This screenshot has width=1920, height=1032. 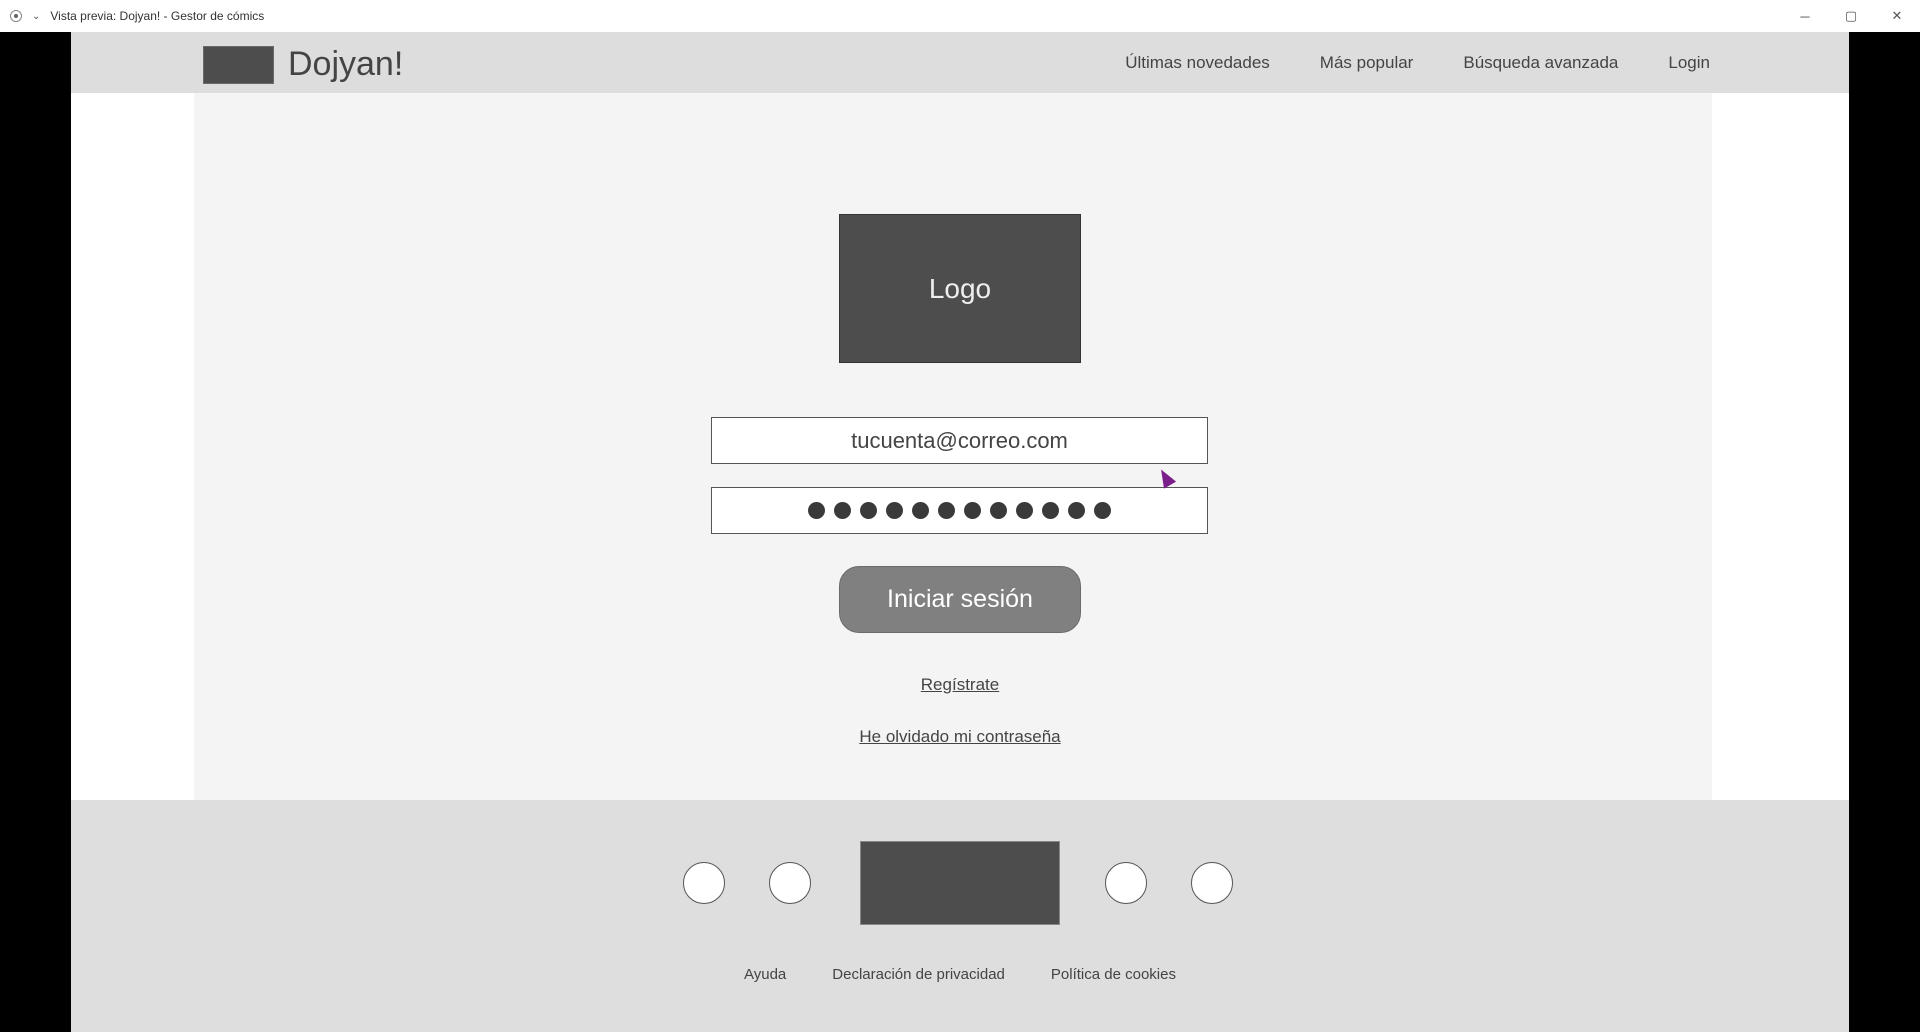 I want to click on email-field: tucuenta@correo.com, so click(x=959, y=440).